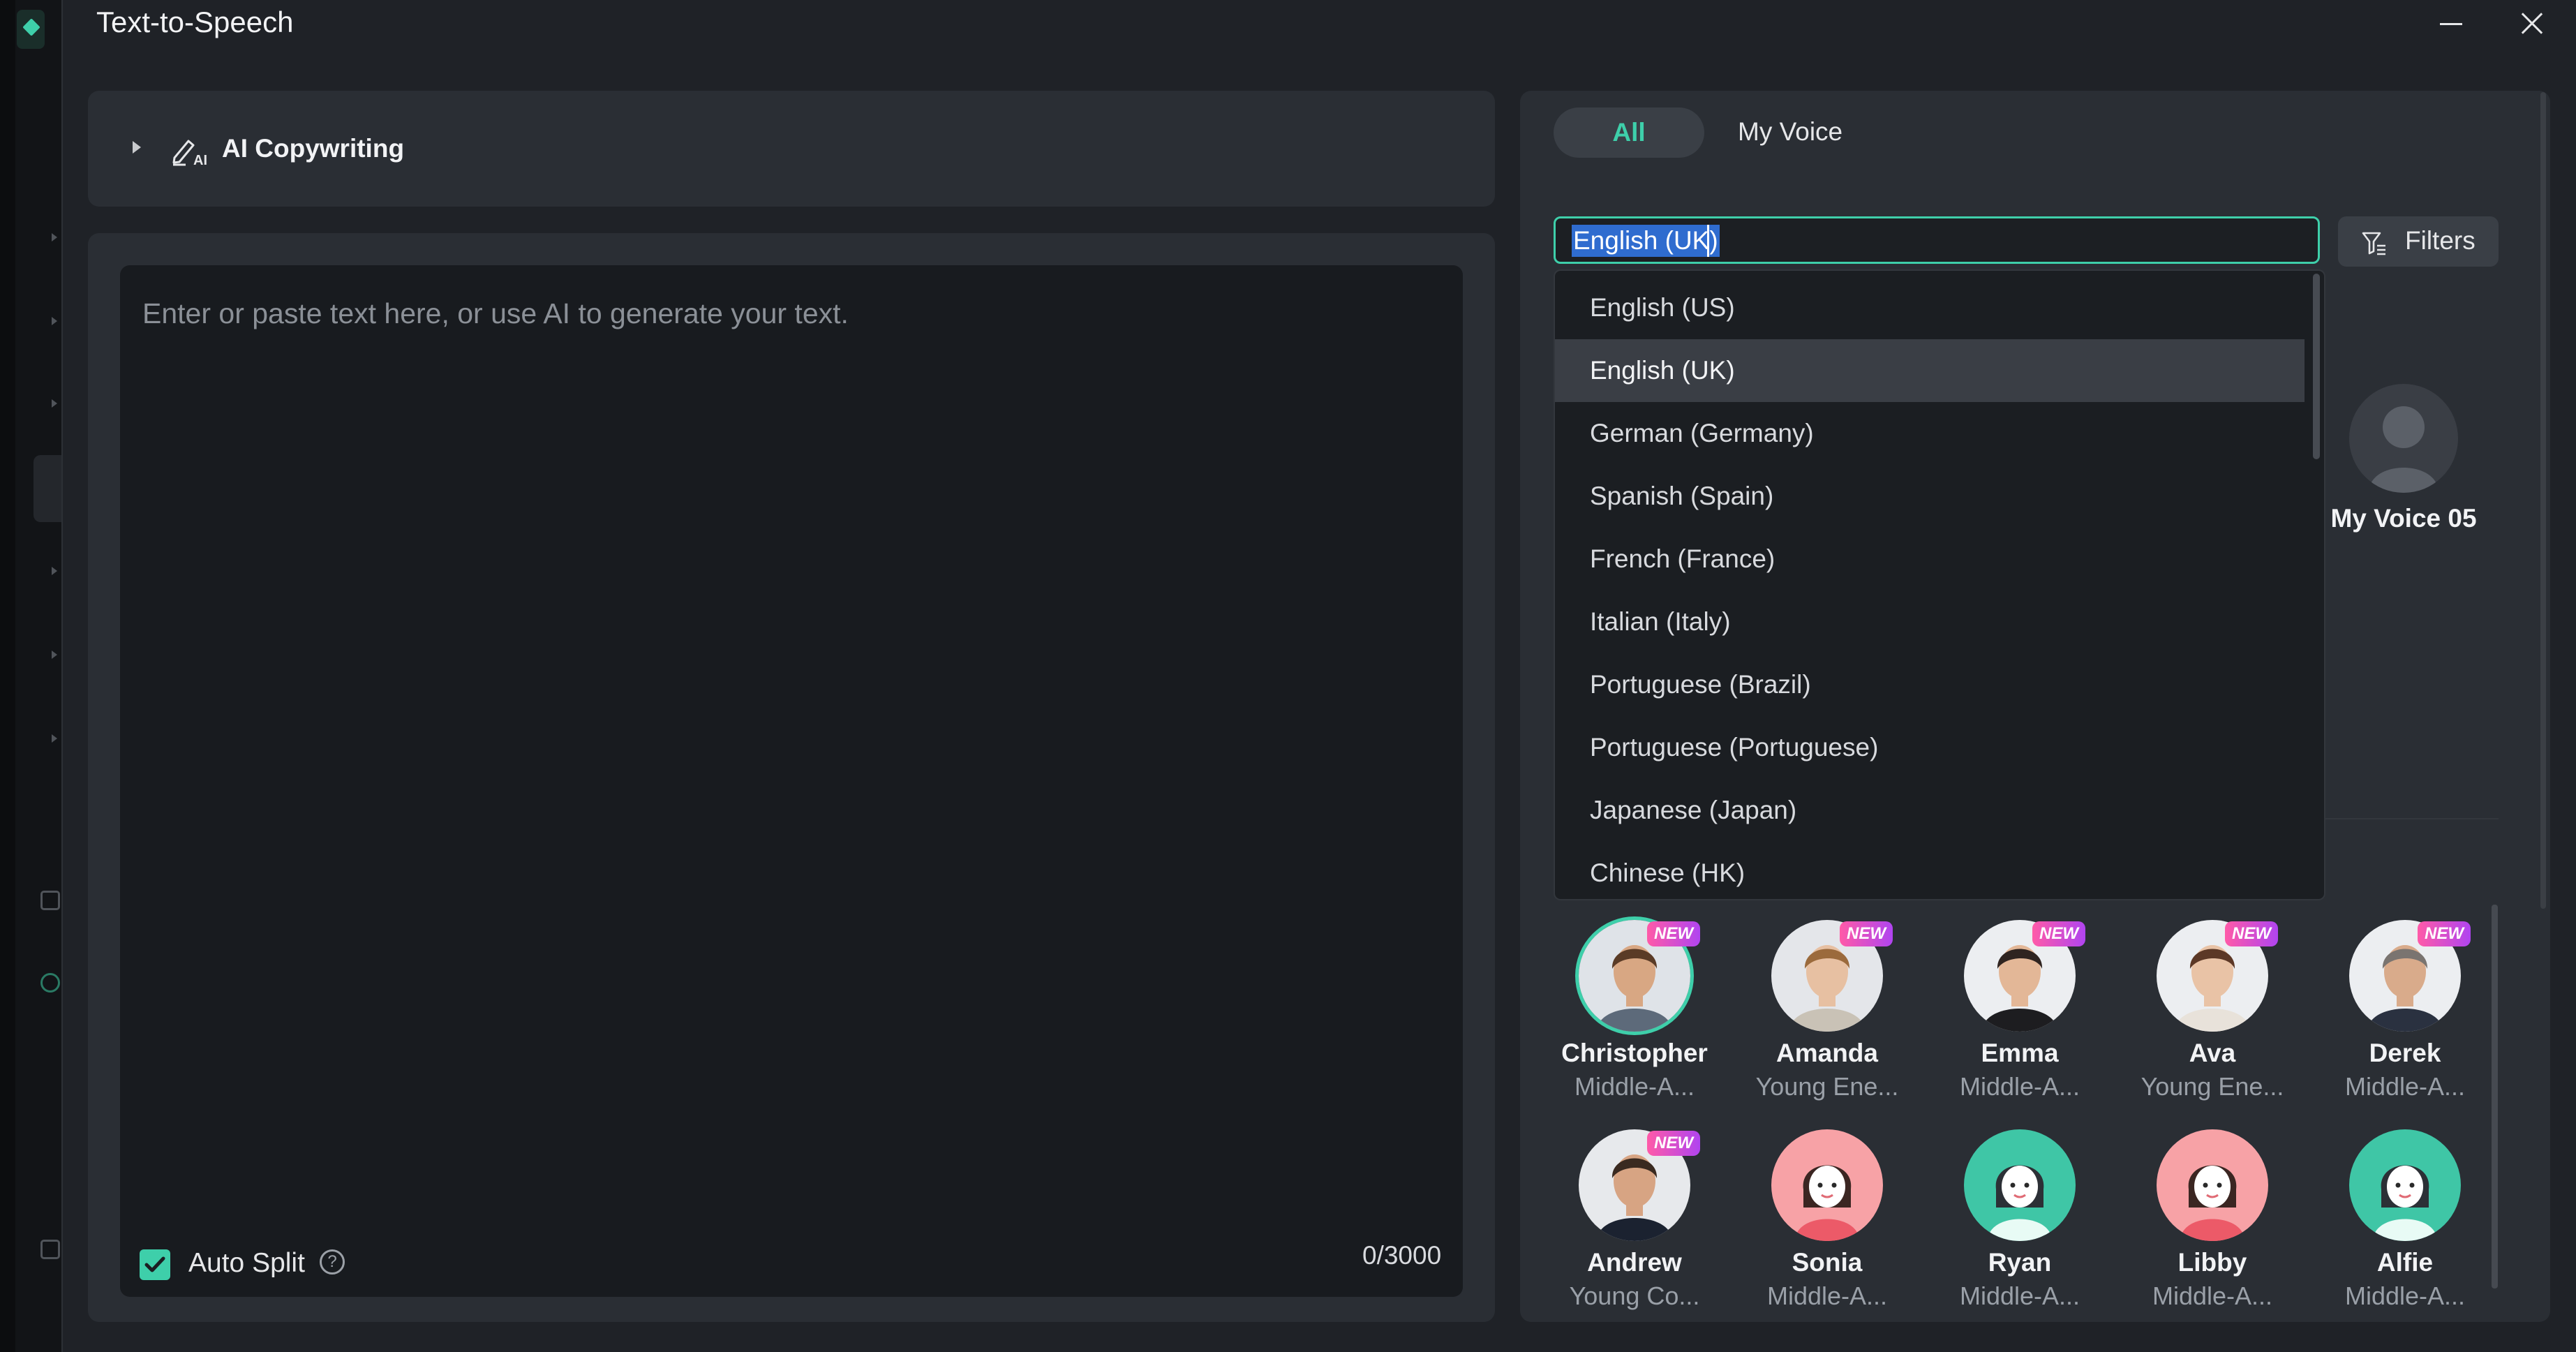  I want to click on voice-name: Derek, so click(2405, 1053).